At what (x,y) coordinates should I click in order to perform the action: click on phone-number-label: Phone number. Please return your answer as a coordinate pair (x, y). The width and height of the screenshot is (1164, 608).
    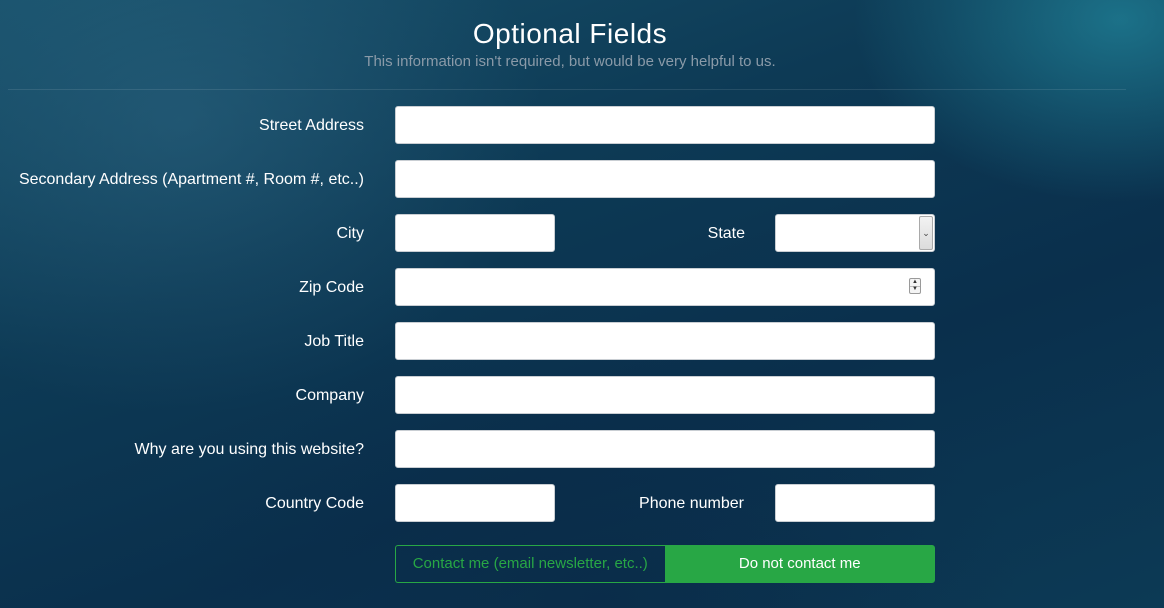
    Looking at the image, I should click on (691, 503).